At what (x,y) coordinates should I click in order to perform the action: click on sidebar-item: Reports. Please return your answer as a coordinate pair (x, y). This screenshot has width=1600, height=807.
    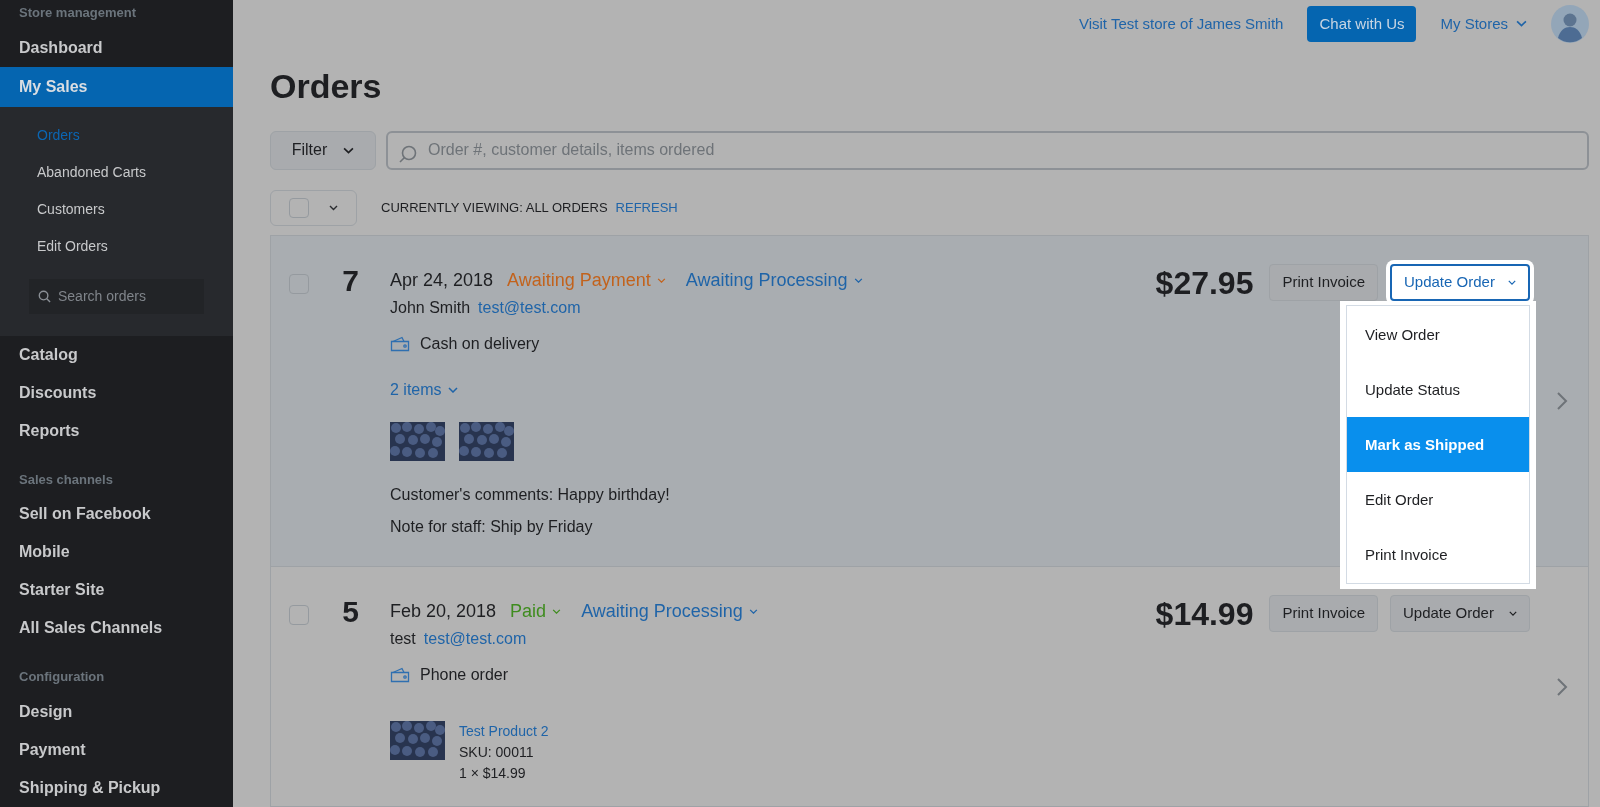
    Looking at the image, I should click on (116, 430).